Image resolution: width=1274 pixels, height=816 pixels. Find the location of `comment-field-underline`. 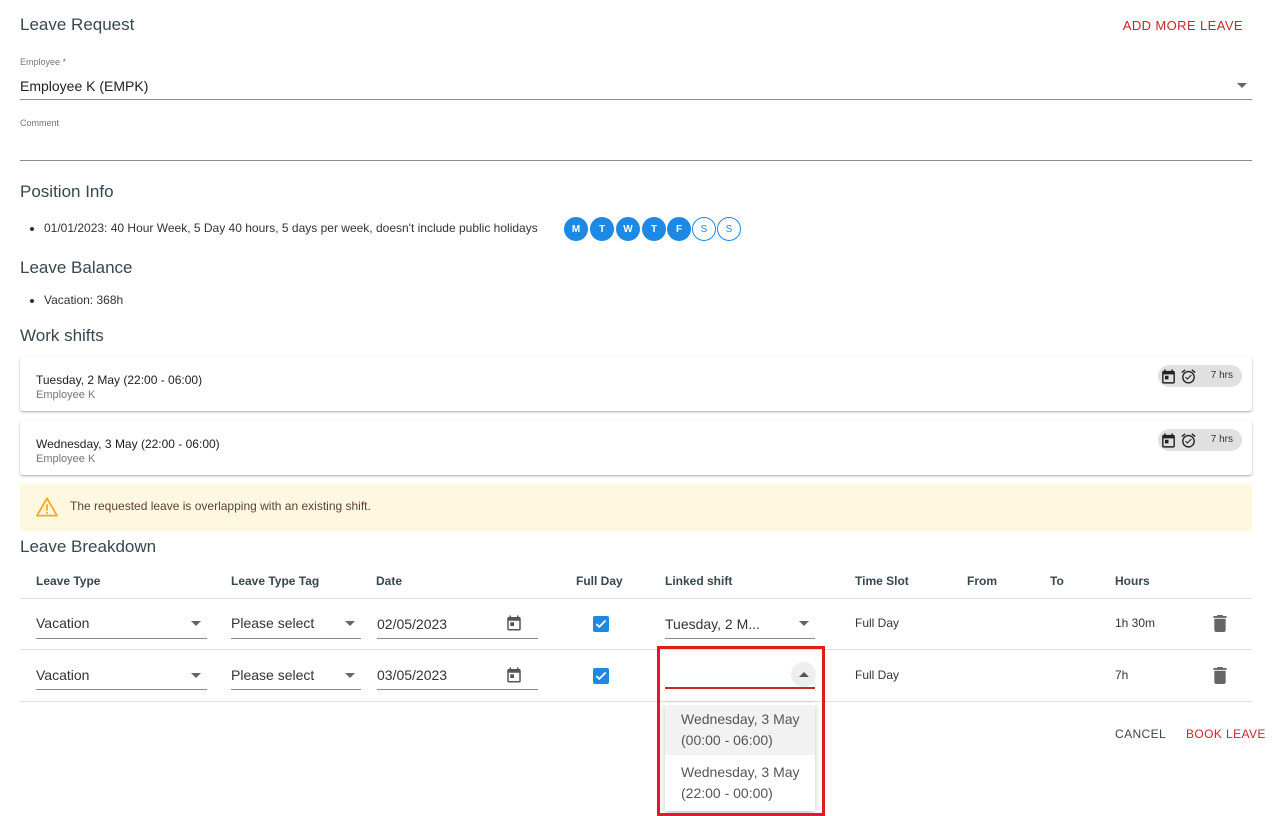

comment-field-underline is located at coordinates (636, 160).